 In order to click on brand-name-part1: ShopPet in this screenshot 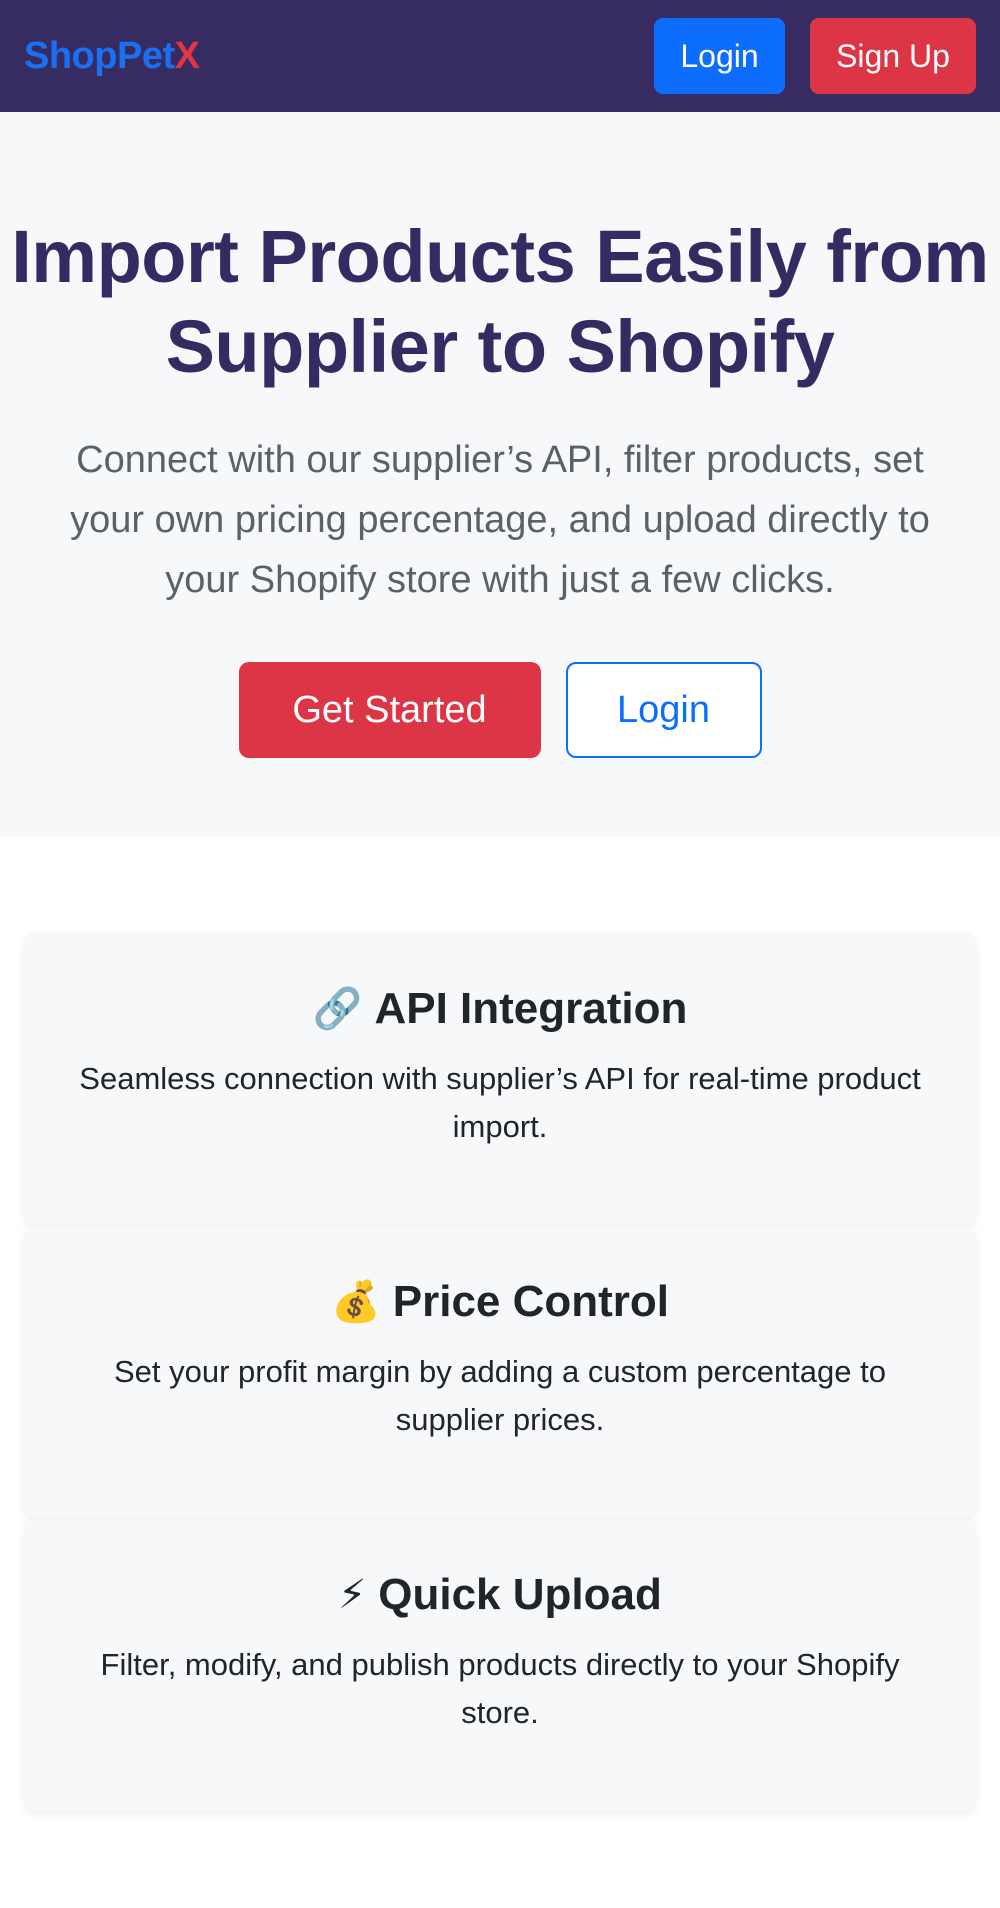, I will do `click(99, 55)`.